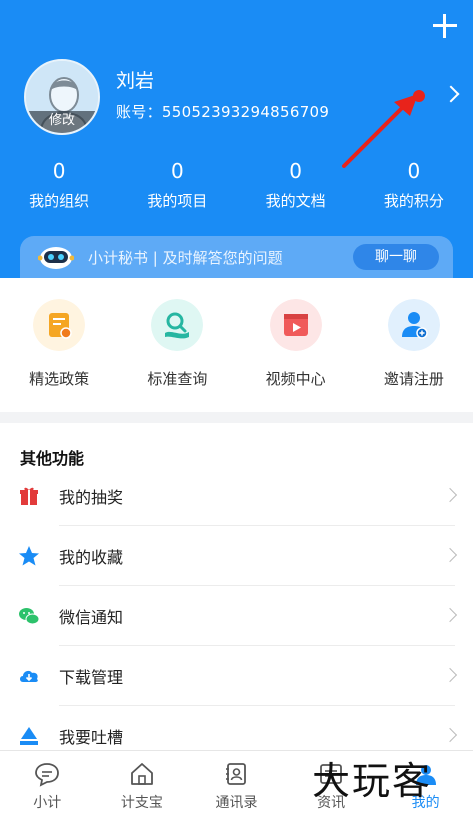 This screenshot has width=473, height=815. I want to click on quick-item-invite: 邀请注册, so click(414, 345).